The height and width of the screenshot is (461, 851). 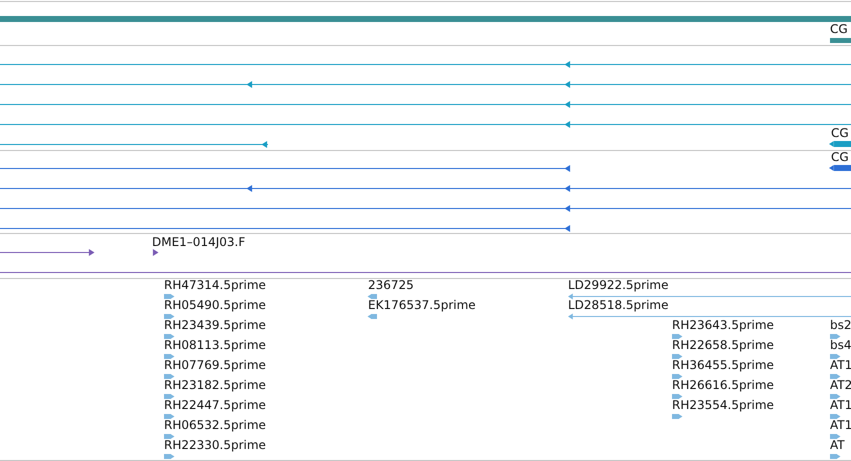 What do you see at coordinates (215, 345) in the screenshot?
I see `feature-label: RH08113.5prime` at bounding box center [215, 345].